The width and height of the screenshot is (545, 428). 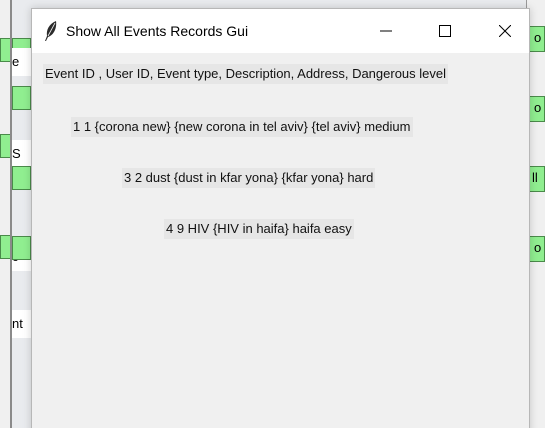 What do you see at coordinates (280, 31) in the screenshot?
I see `title-bar: Show All Events Records Gui` at bounding box center [280, 31].